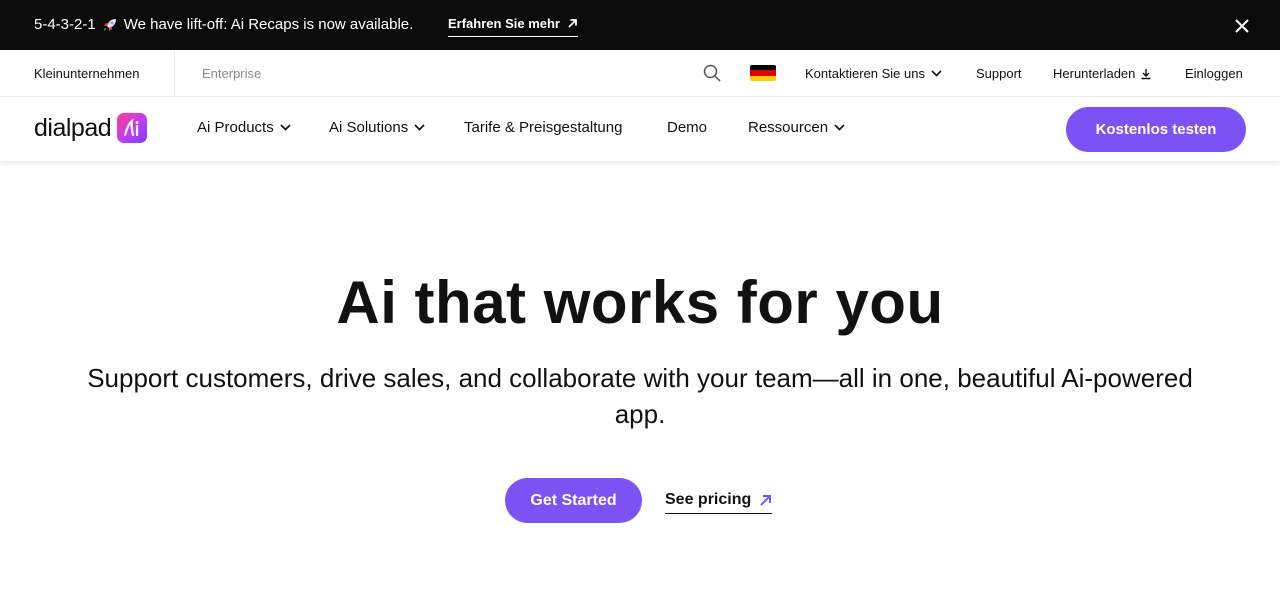  I want to click on contact-us-dropdown: Kontaktieren Sie uns, so click(873, 73).